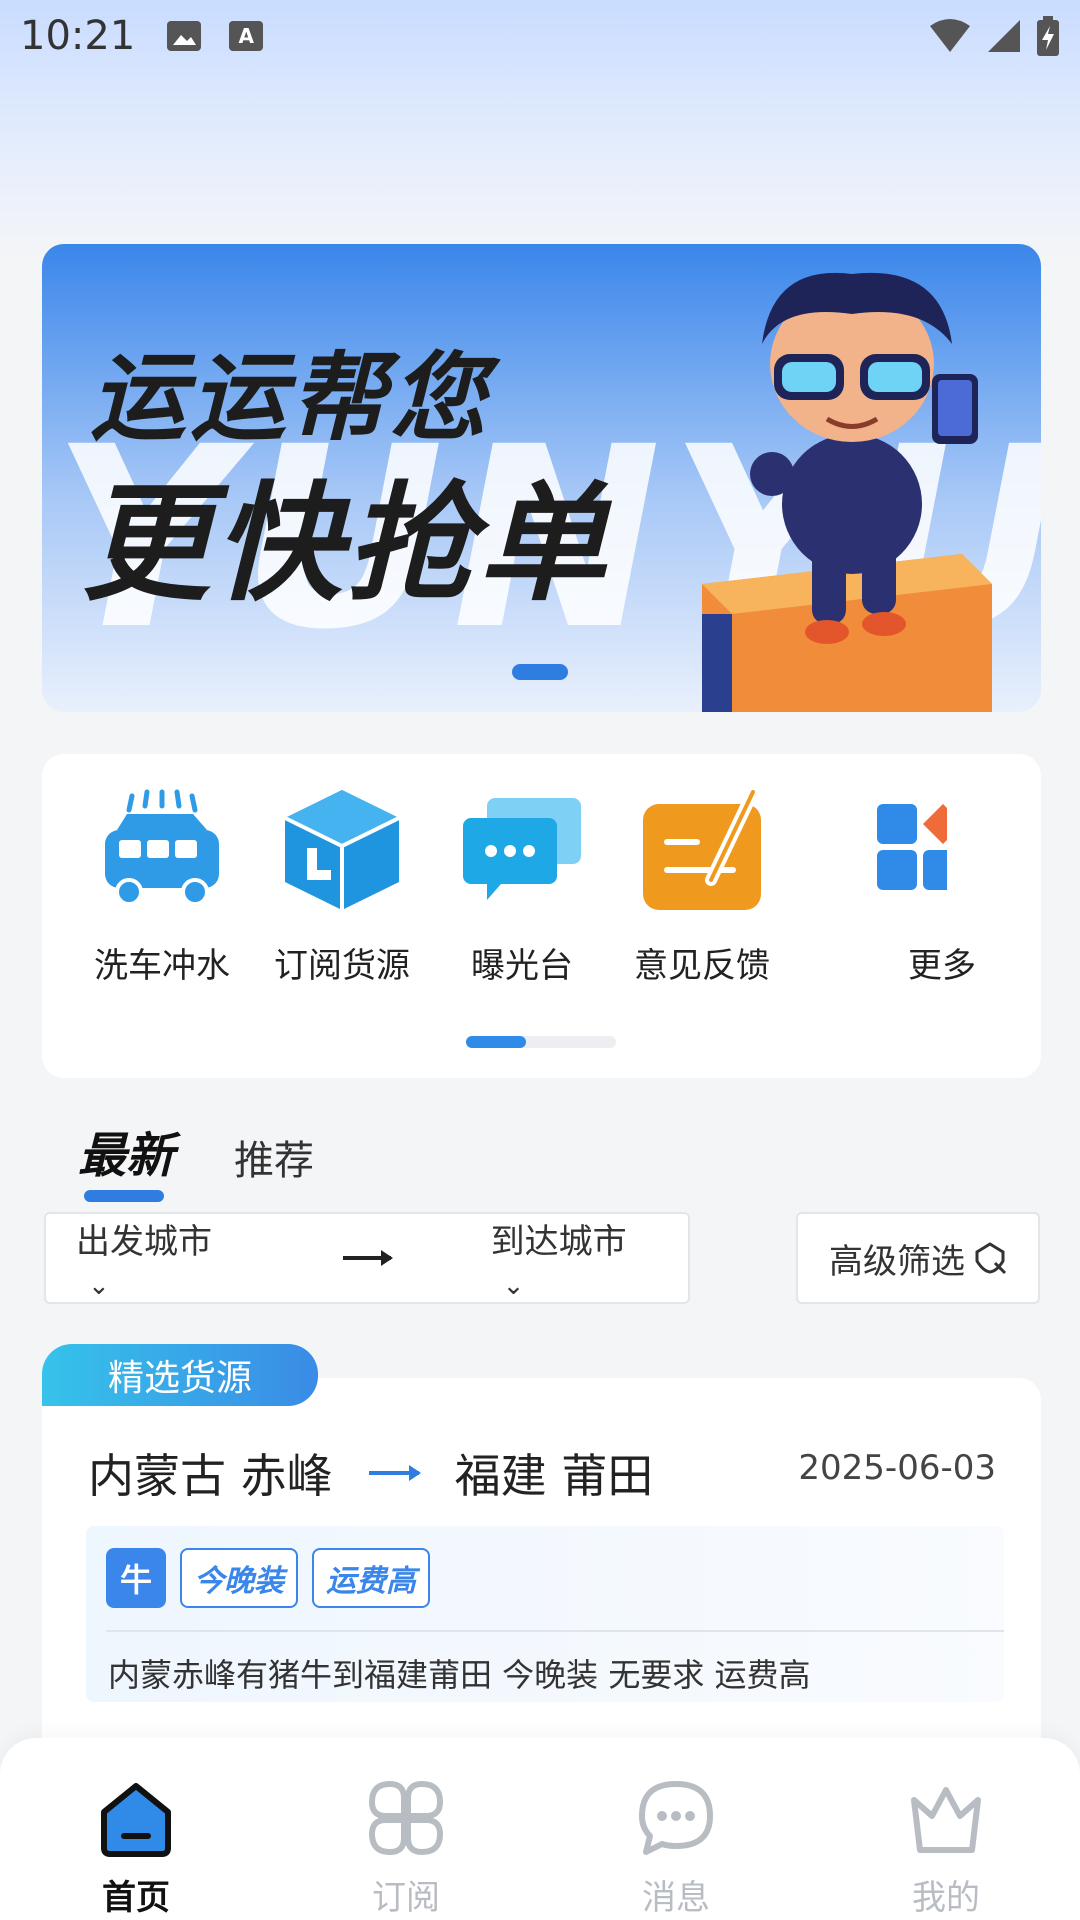  I want to click on to-city-select: 到达城市 ⌄, so click(574, 1258).